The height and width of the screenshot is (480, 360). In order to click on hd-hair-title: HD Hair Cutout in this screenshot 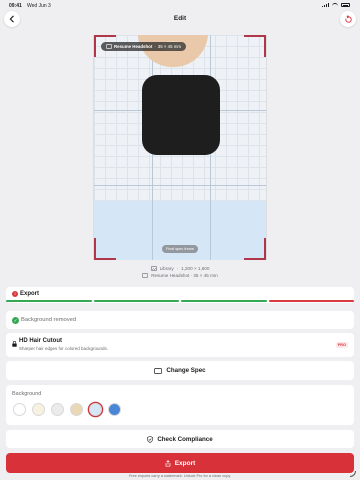, I will do `click(40, 341)`.